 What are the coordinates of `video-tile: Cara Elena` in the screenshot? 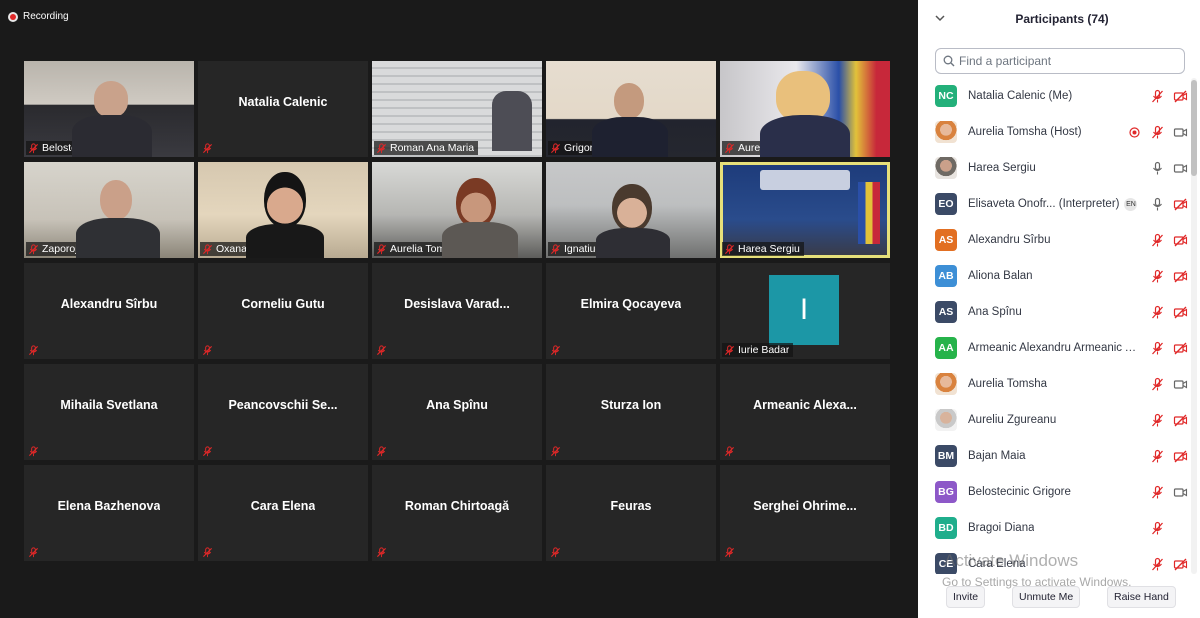 It's located at (283, 513).